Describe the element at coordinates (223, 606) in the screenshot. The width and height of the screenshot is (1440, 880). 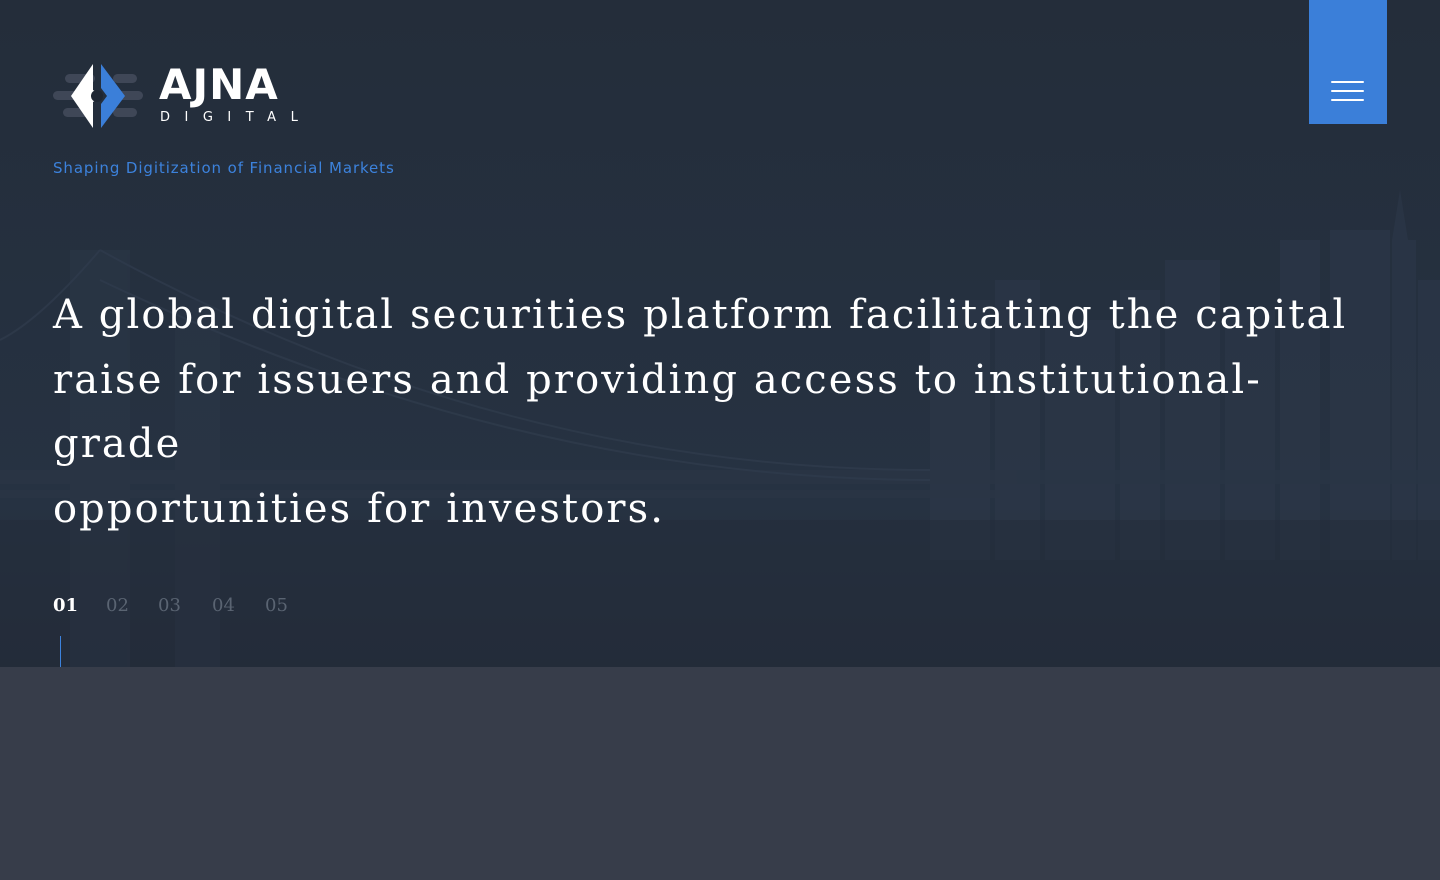
I see `slide-indicator-04: 04` at that location.